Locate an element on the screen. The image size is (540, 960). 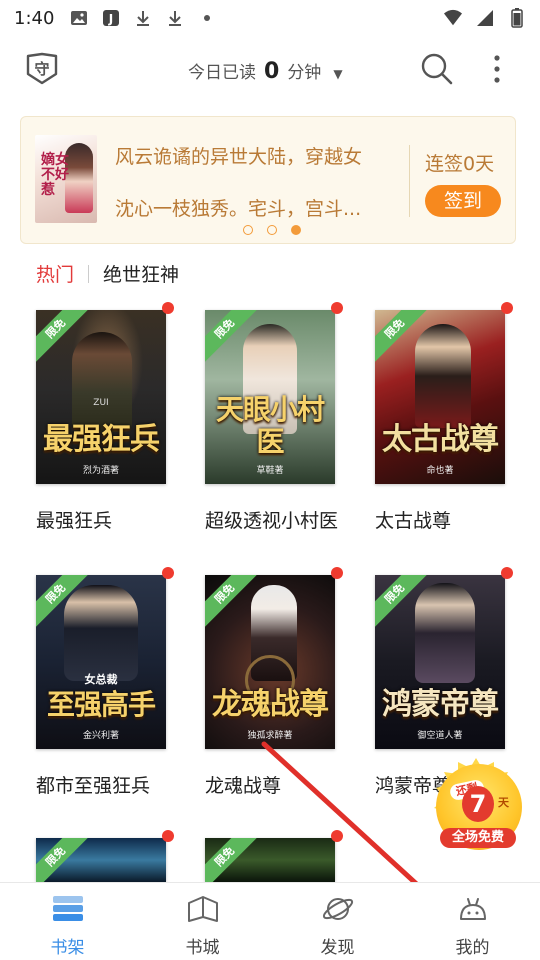
book-cover: 鸿蒙帝尊 御空道人著 限免 is located at coordinates (440, 662).